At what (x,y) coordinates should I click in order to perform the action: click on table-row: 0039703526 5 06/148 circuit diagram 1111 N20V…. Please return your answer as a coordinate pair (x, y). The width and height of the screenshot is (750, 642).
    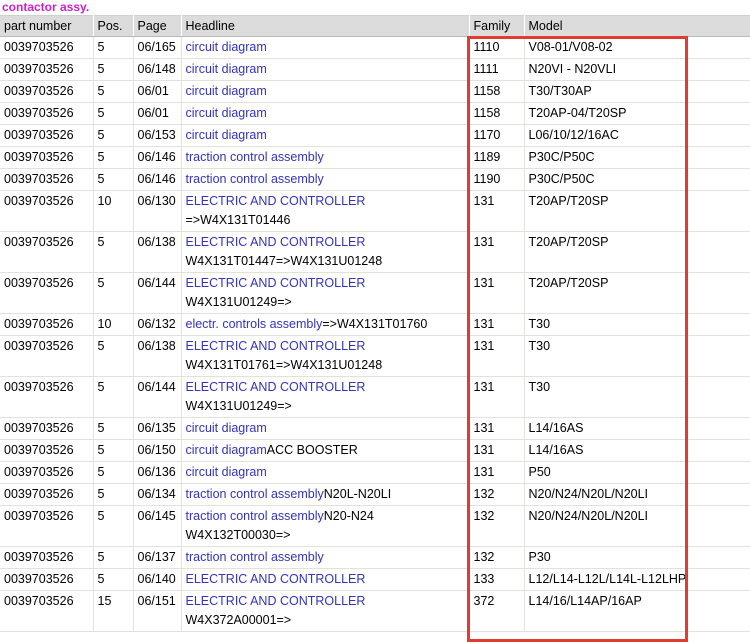
    Looking at the image, I should click on (375, 69).